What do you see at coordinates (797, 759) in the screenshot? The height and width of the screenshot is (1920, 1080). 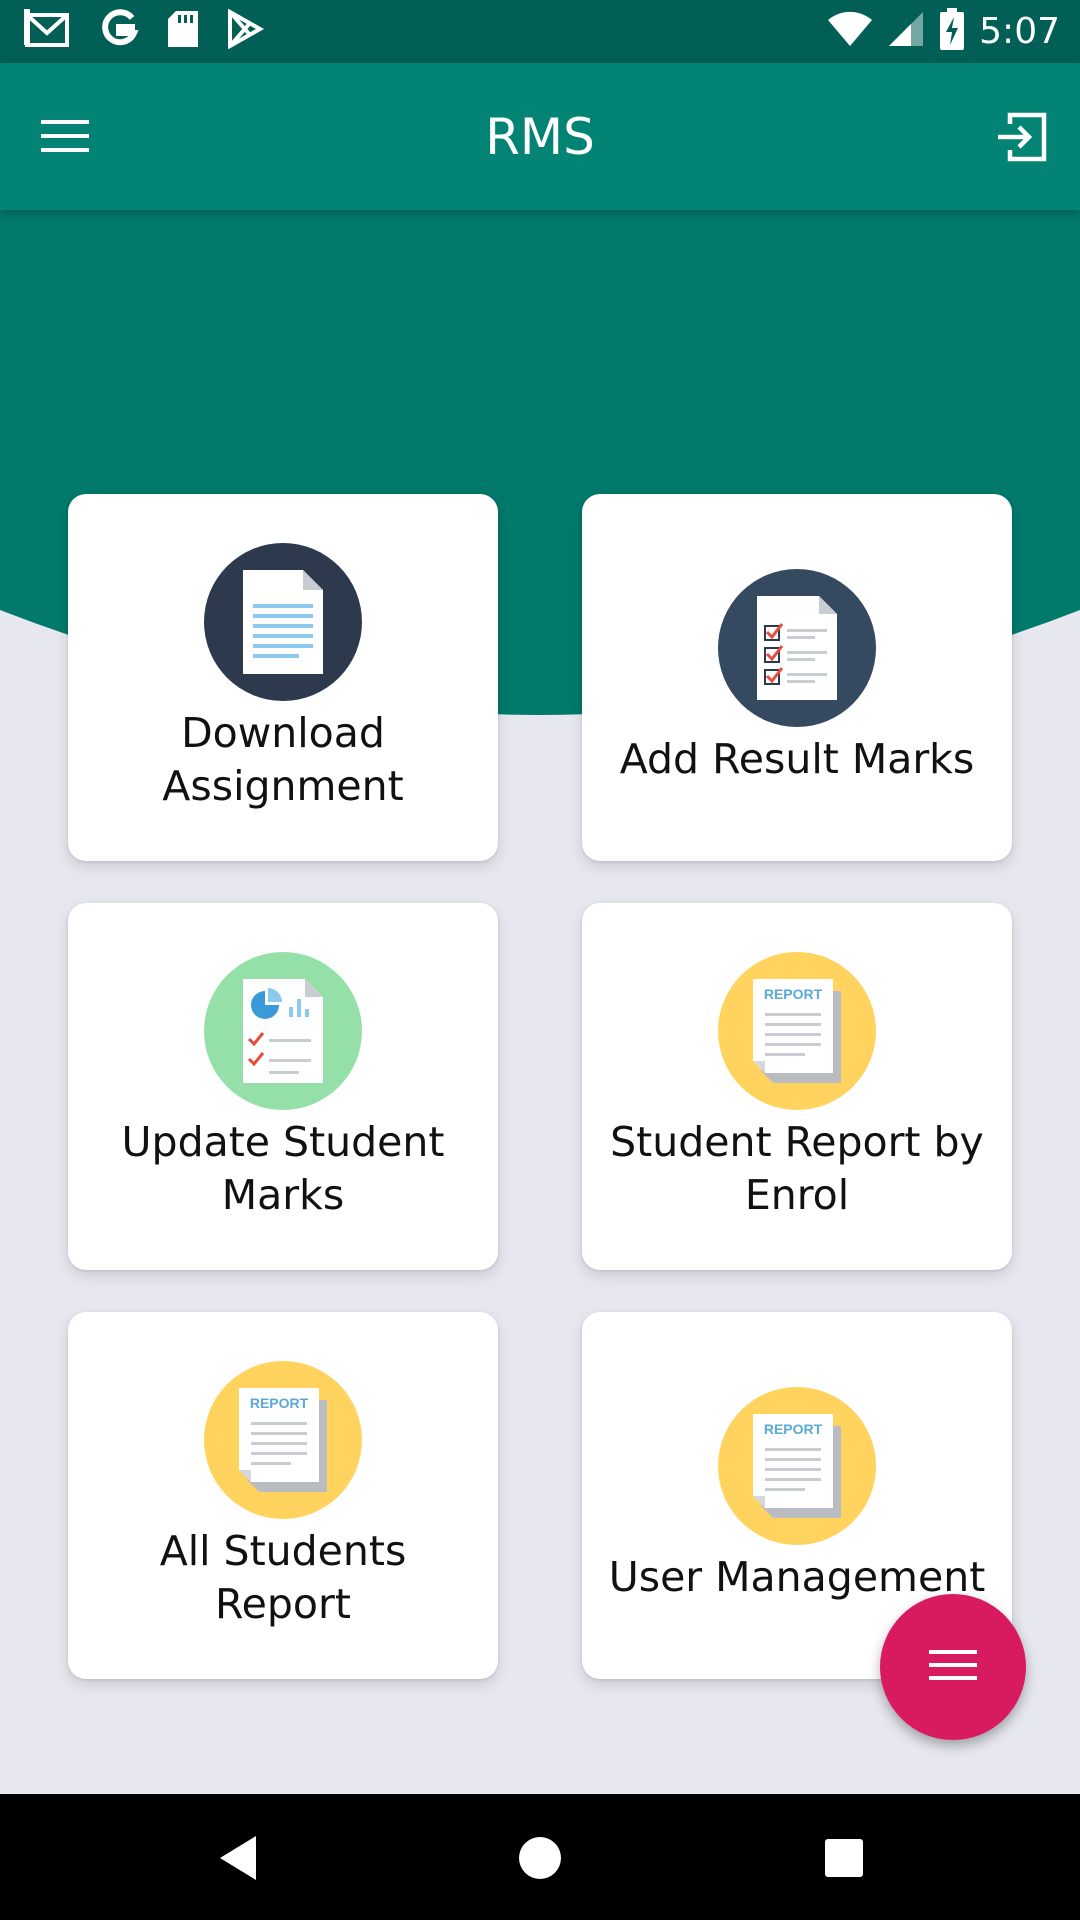 I see `tile-label: Add Result Marks` at bounding box center [797, 759].